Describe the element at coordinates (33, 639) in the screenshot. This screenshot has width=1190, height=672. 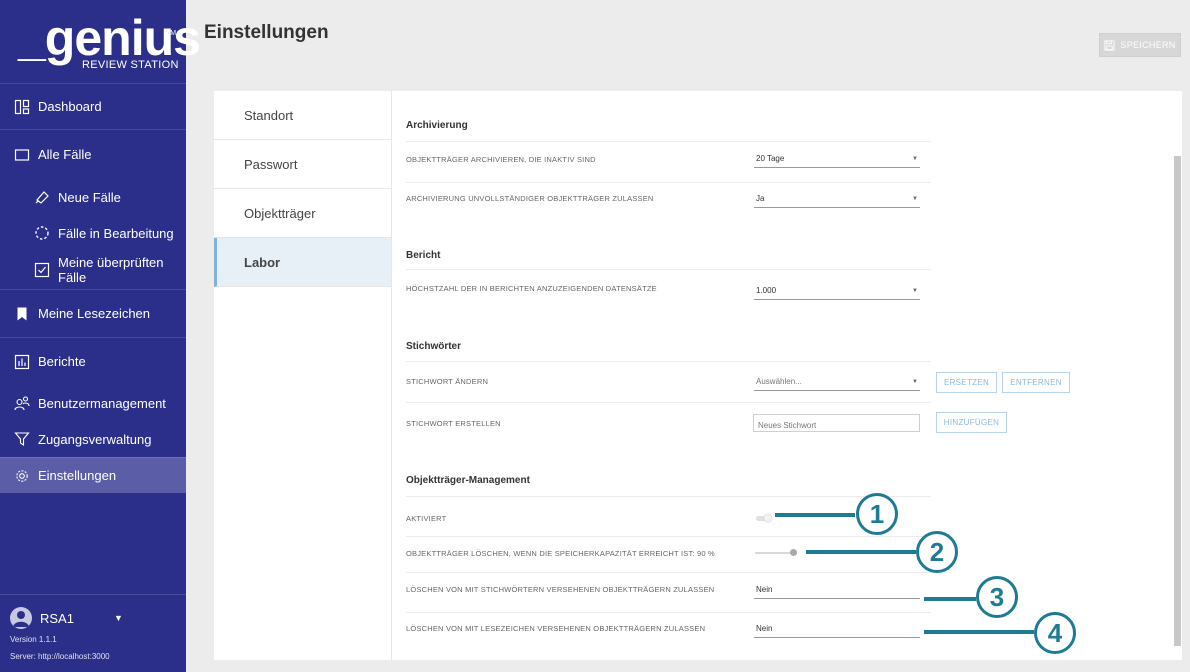
I see `version-text: Version 1.1.1` at that location.